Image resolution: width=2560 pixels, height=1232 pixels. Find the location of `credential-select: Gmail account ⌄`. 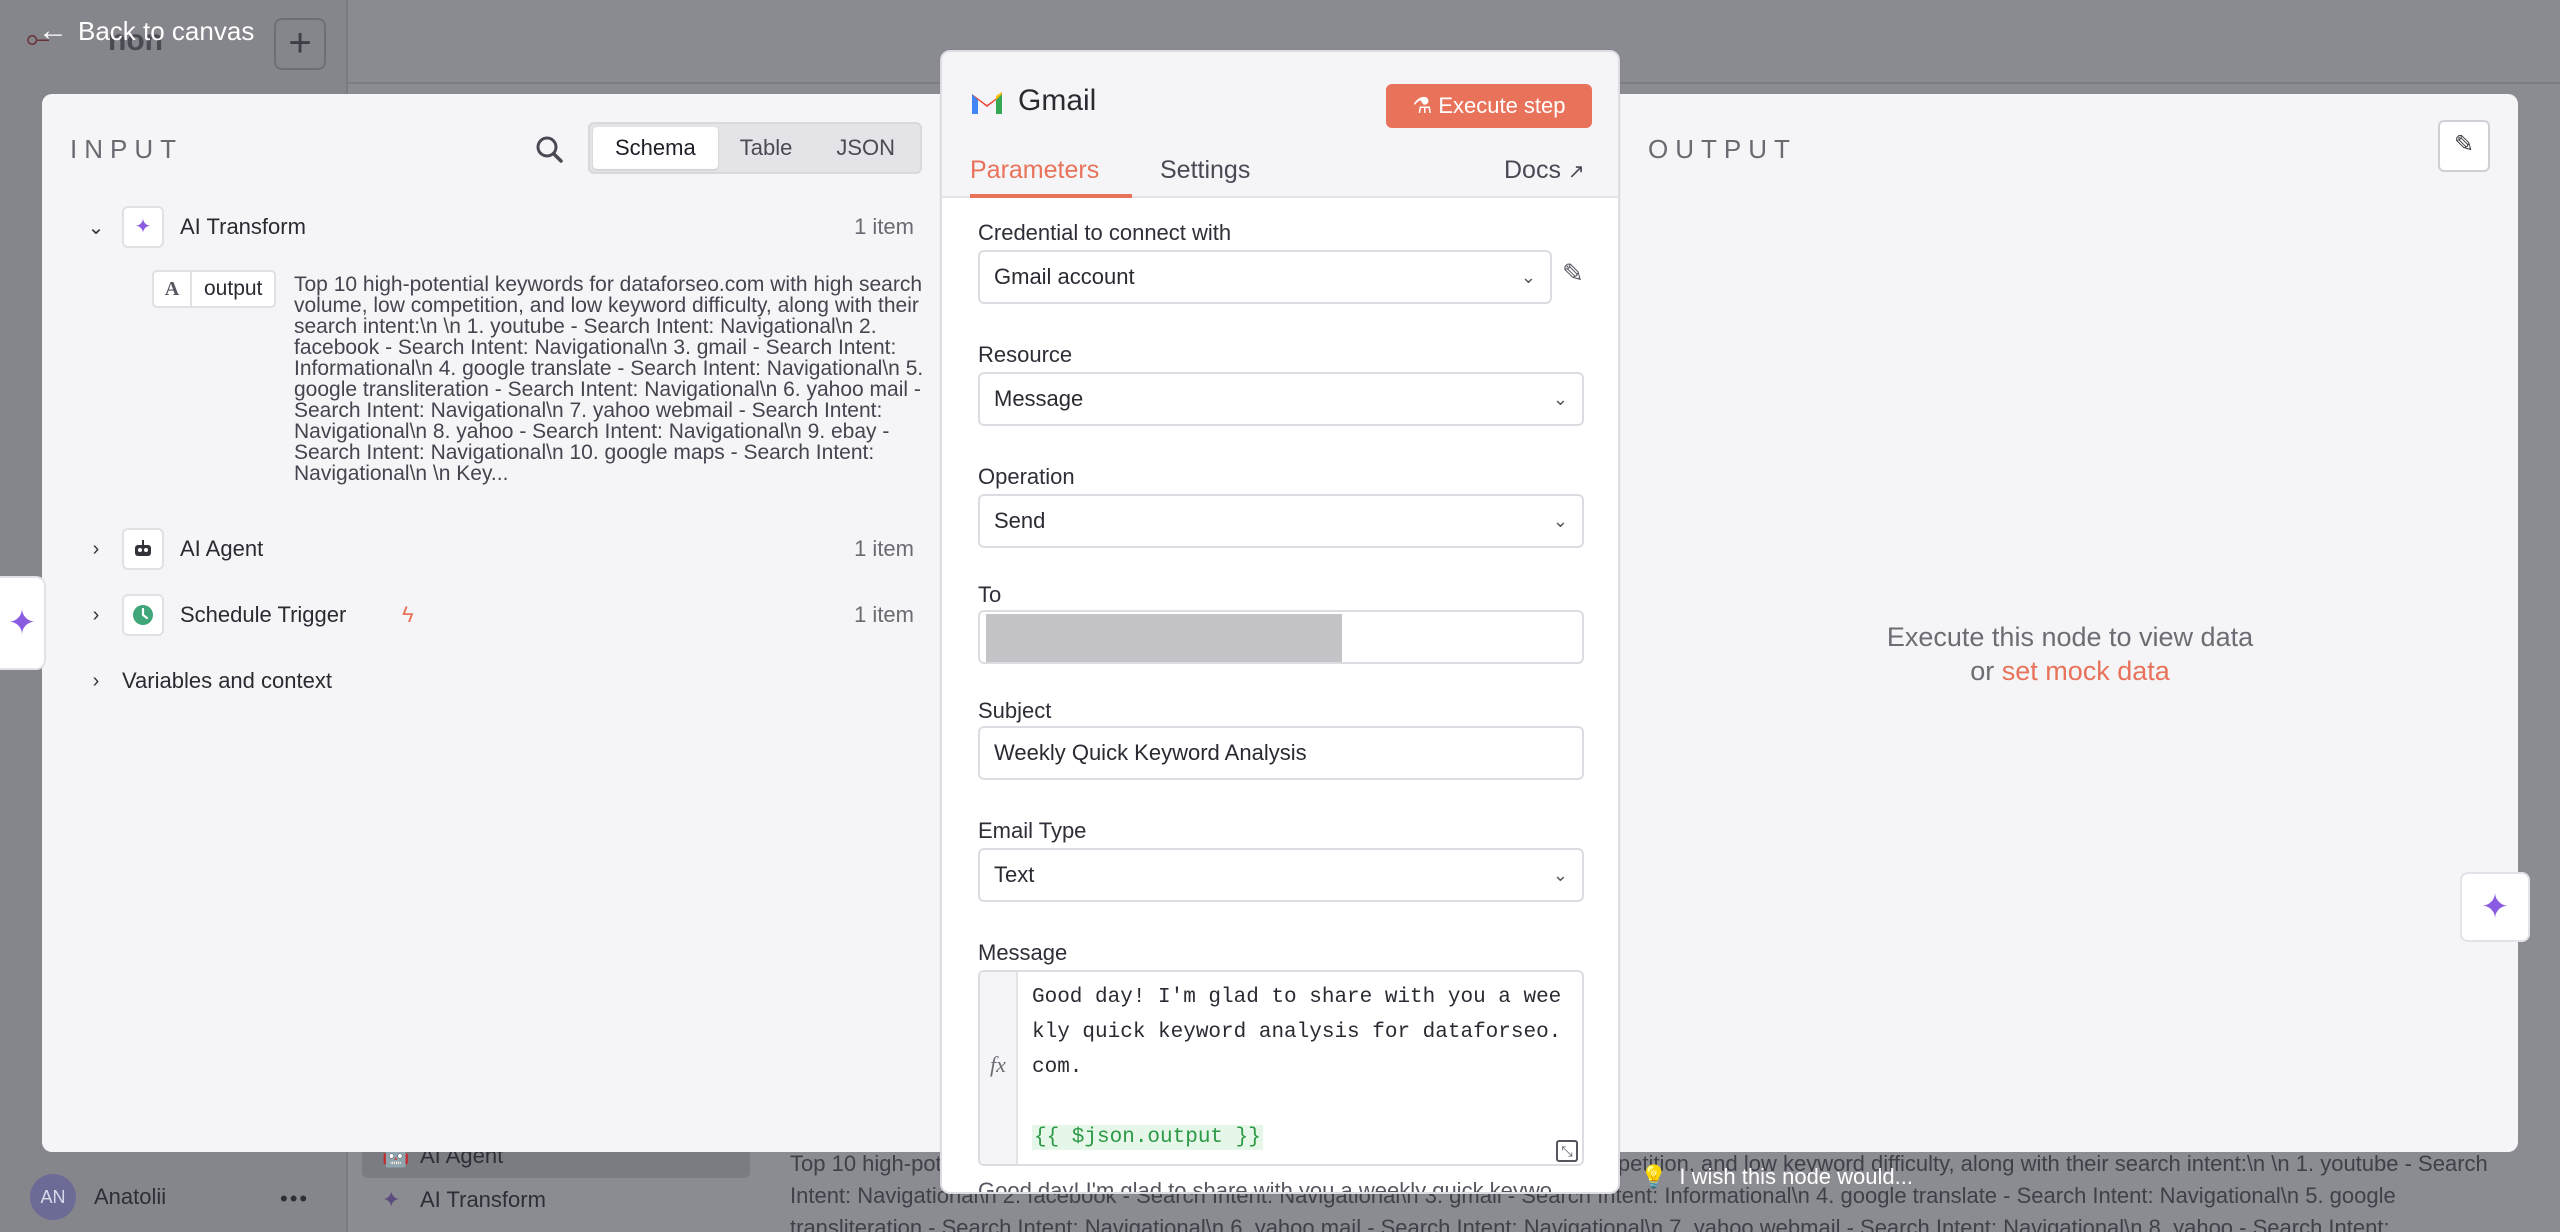

credential-select: Gmail account ⌄ is located at coordinates (1265, 277).